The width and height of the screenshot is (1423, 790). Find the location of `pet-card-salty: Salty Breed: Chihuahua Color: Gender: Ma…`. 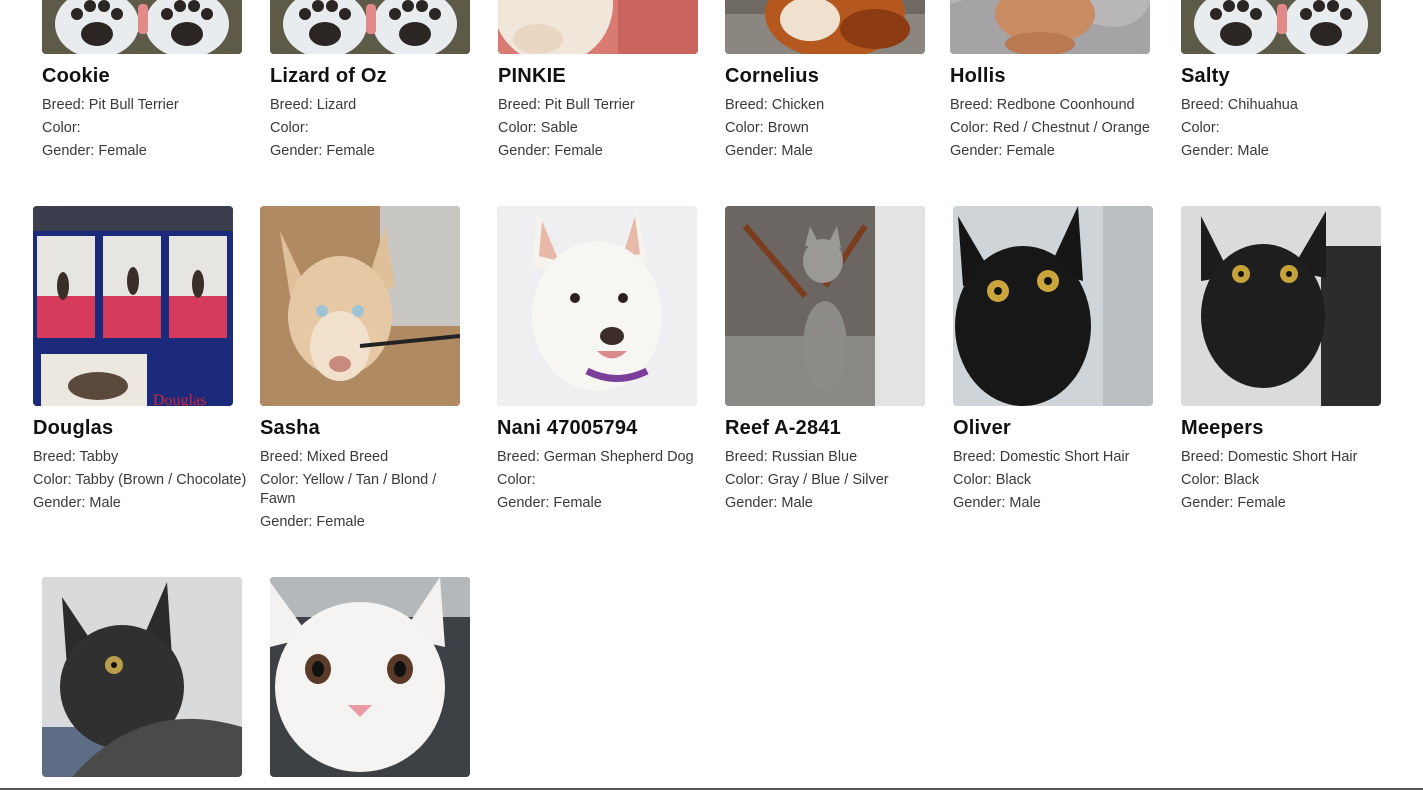

pet-card-salty: Salty Breed: Chihuahua Color: Gender: Ma… is located at coordinates (1293, 81).